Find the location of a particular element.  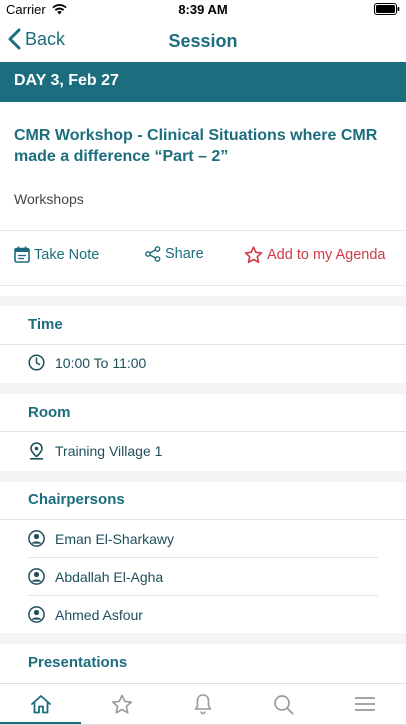

room-value: Training Village 1 is located at coordinates (109, 451).